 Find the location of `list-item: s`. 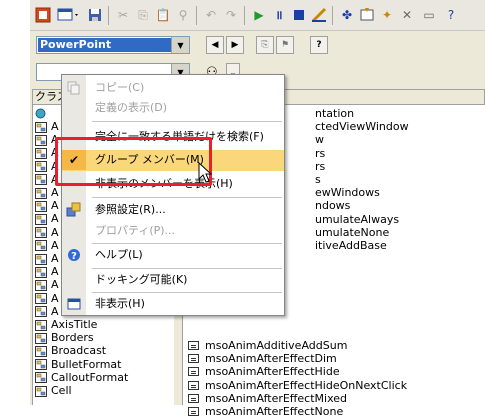

list-item: s is located at coordinates (318, 179).